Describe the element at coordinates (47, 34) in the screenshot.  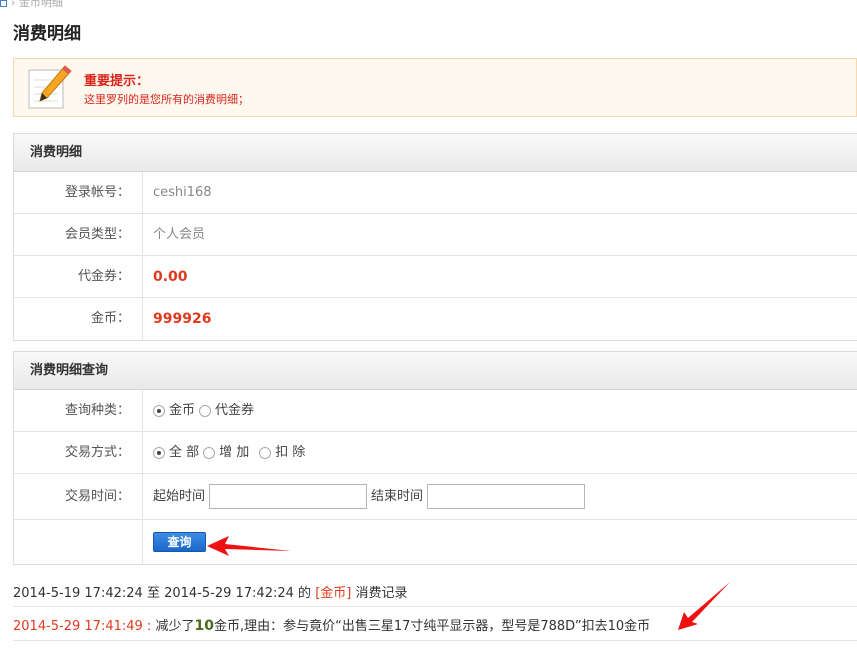
I see `page-title: 消费明细` at that location.